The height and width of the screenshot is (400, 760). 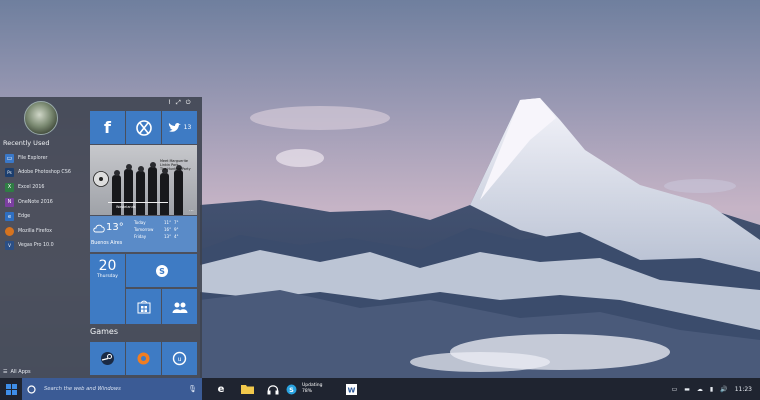 I want to click on app-item-vegas: V Vegas Pro 10.0, so click(x=46, y=246).